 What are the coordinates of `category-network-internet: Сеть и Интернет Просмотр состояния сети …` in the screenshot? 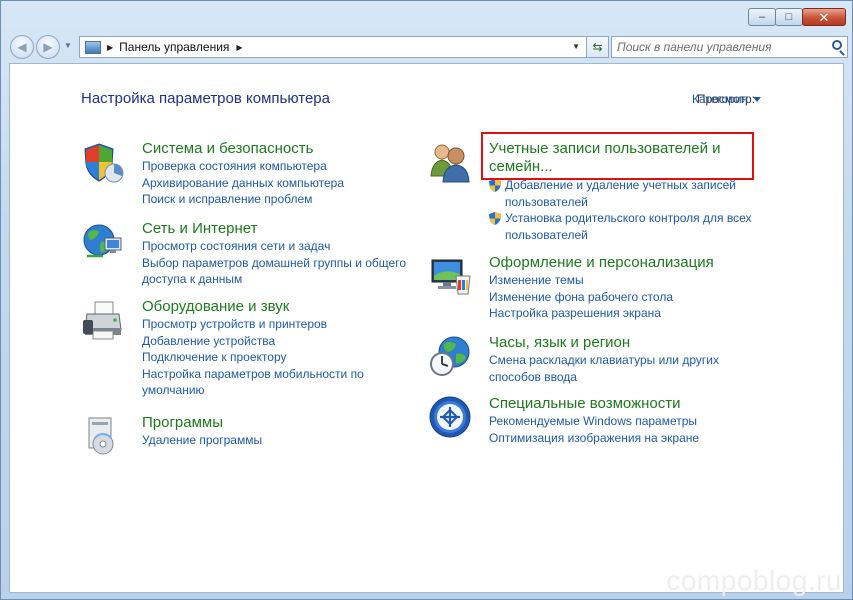 It's located at (251, 255).